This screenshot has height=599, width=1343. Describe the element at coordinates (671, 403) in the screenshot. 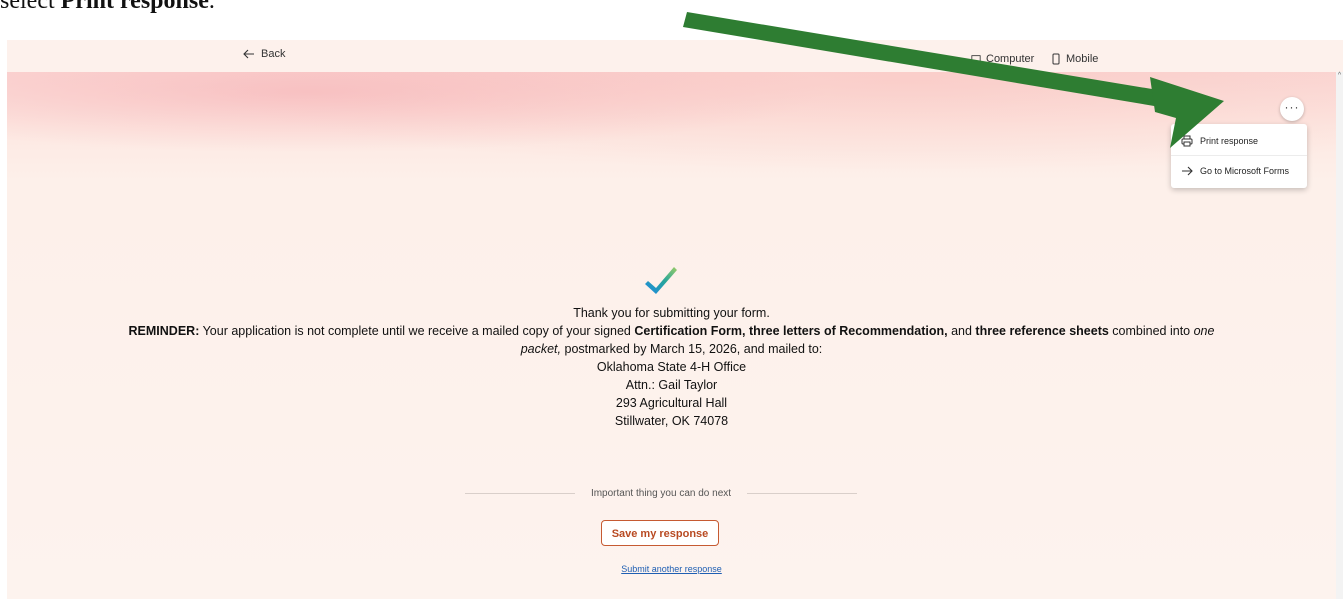

I see `address-line: 293 Agricultural Hall` at that location.